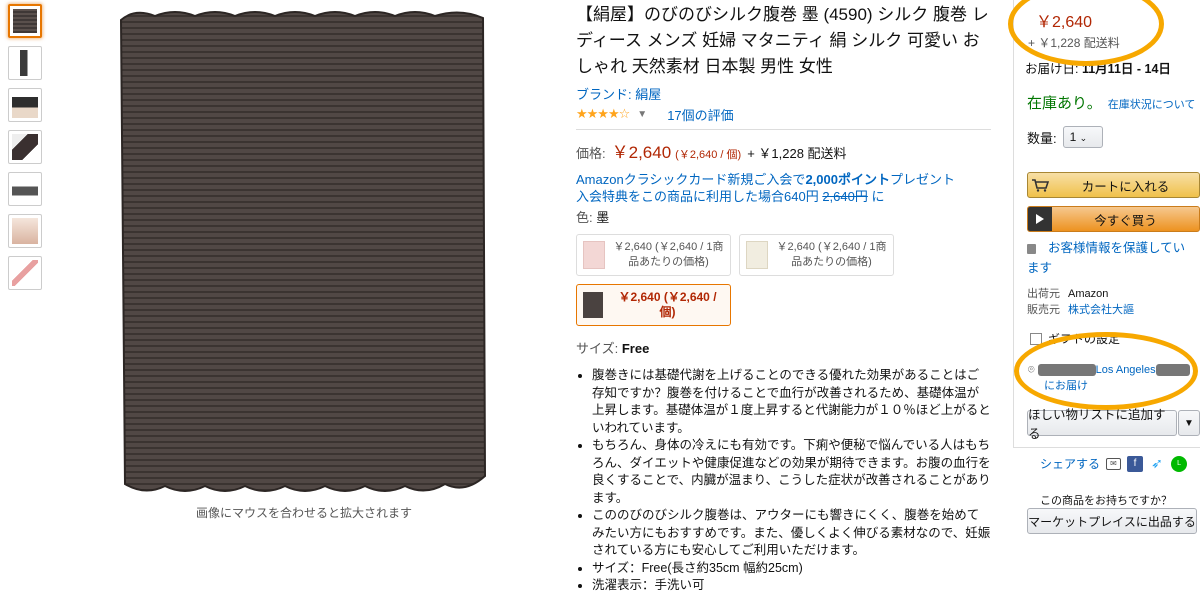  I want to click on buybox-shipping: + ￥1,228 配送料, so click(1074, 43).